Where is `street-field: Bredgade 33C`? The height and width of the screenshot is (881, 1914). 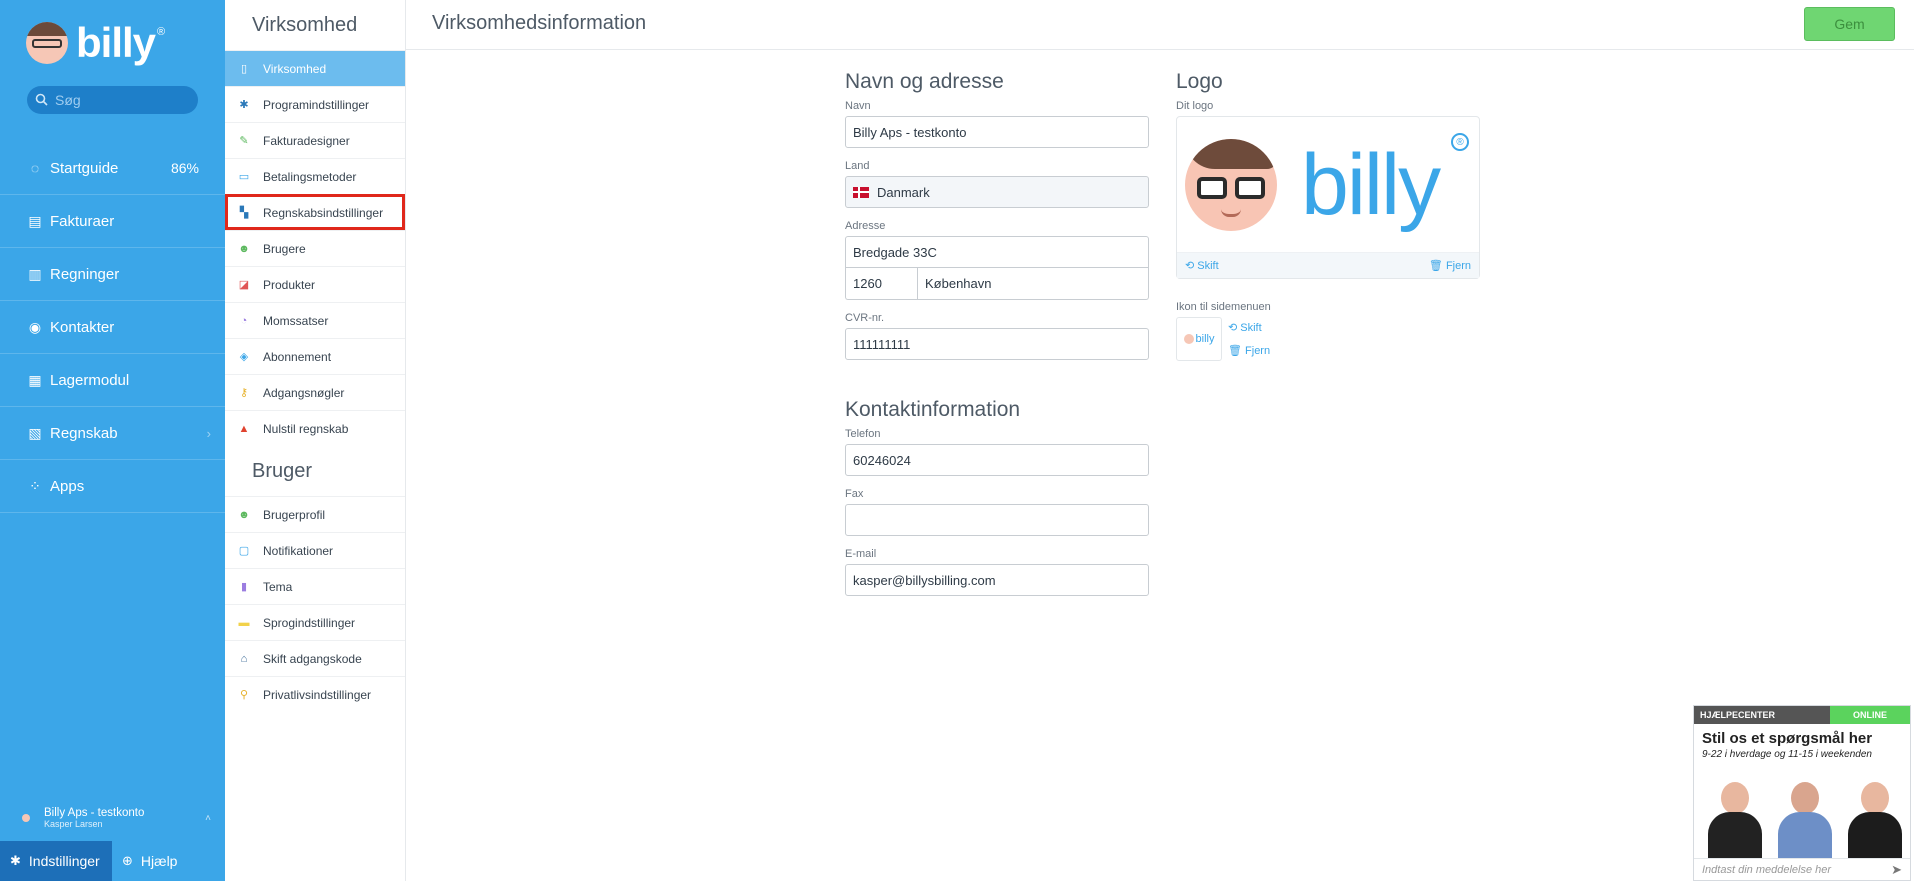 street-field: Bredgade 33C is located at coordinates (997, 252).